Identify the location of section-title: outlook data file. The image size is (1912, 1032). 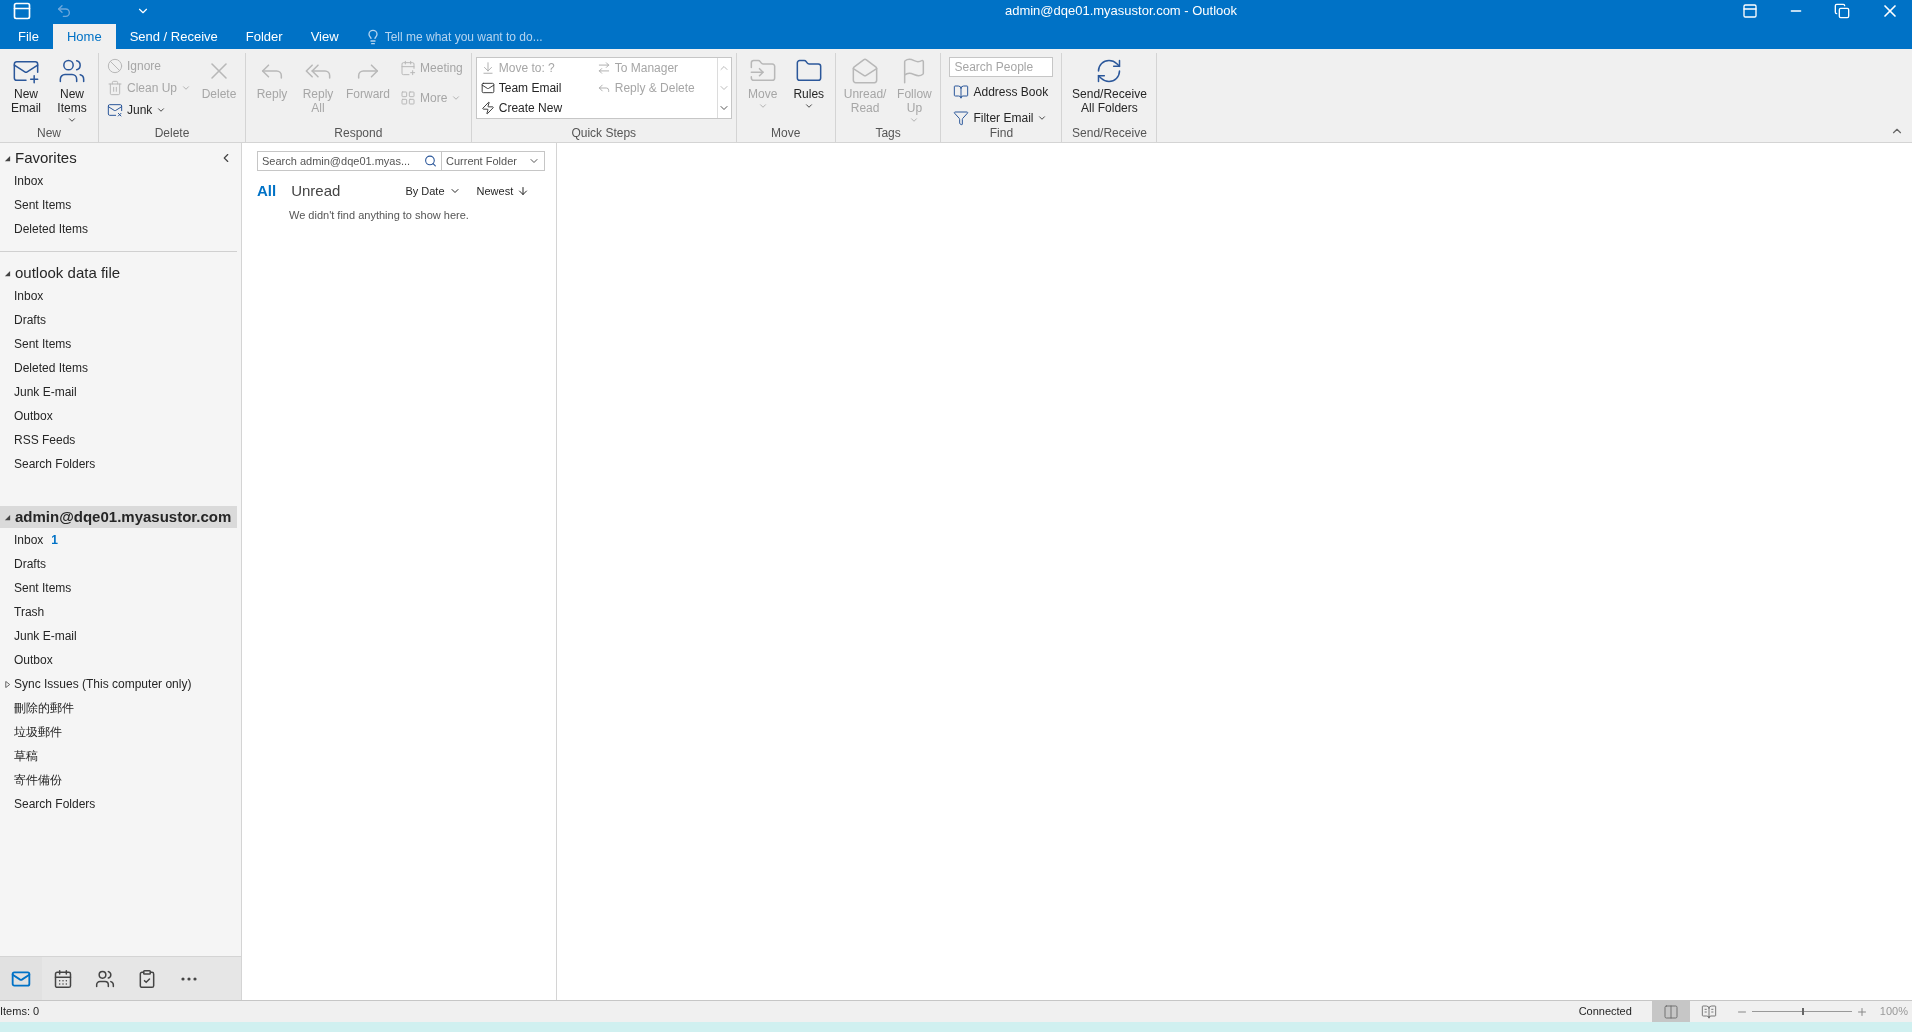
(68, 272).